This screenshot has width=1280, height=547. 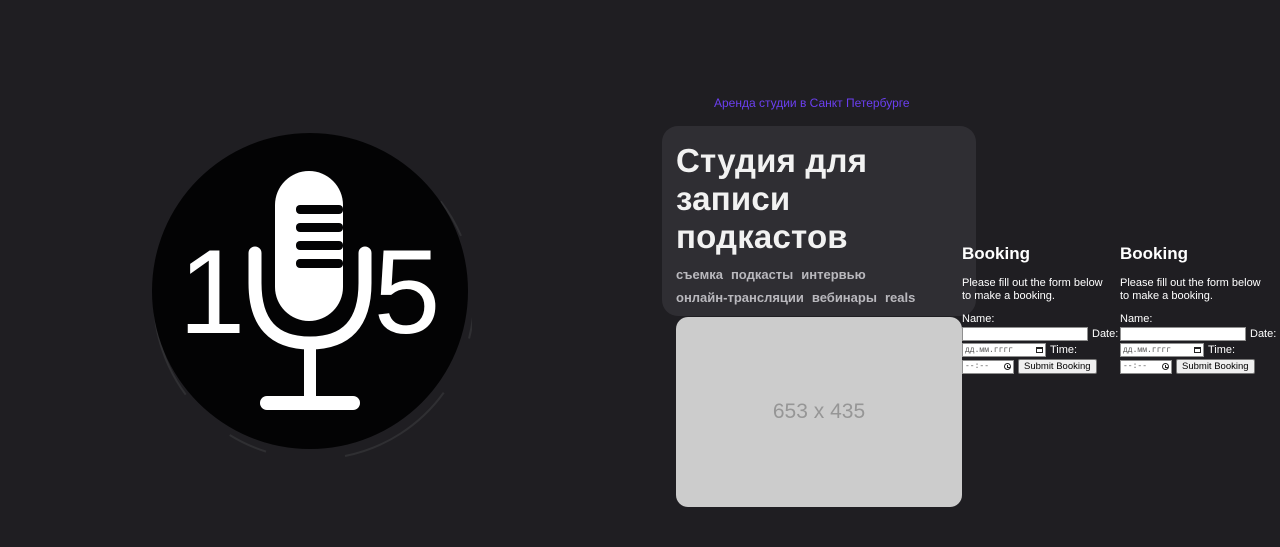 What do you see at coordinates (900, 297) in the screenshot?
I see `tag-item: reals` at bounding box center [900, 297].